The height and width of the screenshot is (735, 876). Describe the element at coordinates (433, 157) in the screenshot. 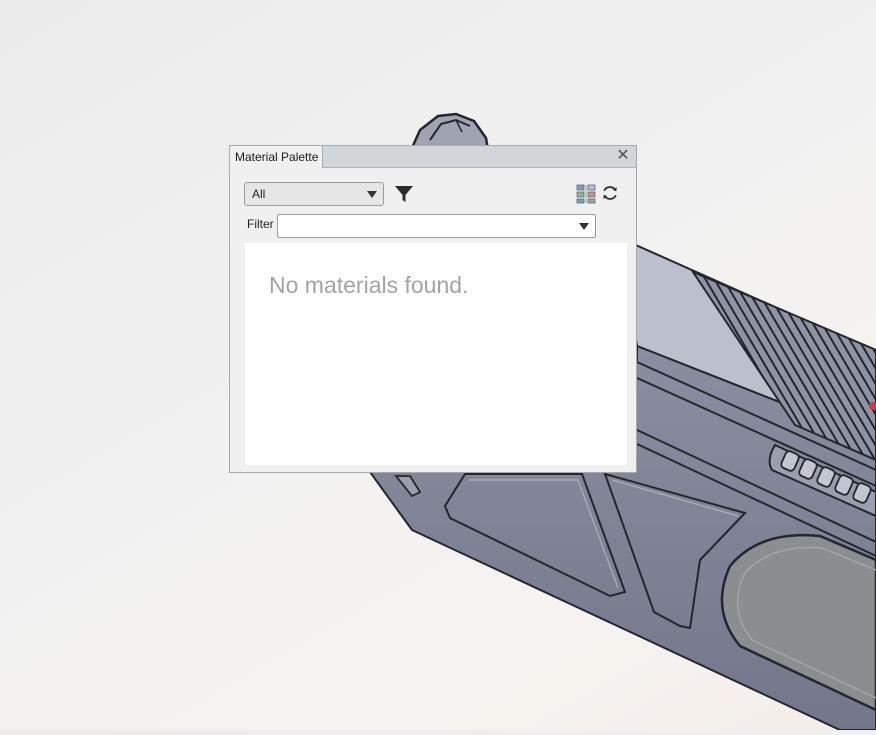

I see `panel-titlebar: Material Palette ✕` at that location.